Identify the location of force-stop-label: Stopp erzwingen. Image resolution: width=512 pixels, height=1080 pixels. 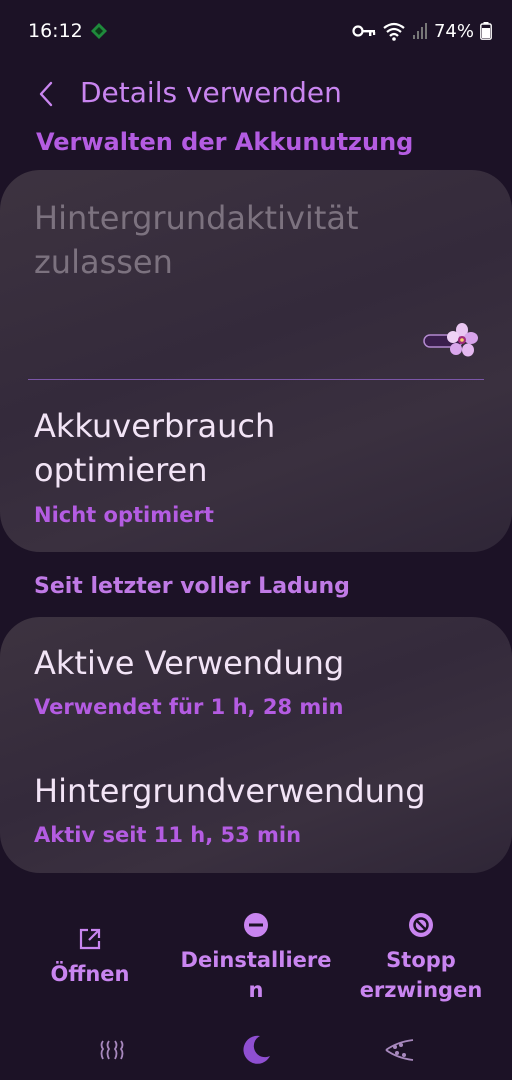
(421, 975).